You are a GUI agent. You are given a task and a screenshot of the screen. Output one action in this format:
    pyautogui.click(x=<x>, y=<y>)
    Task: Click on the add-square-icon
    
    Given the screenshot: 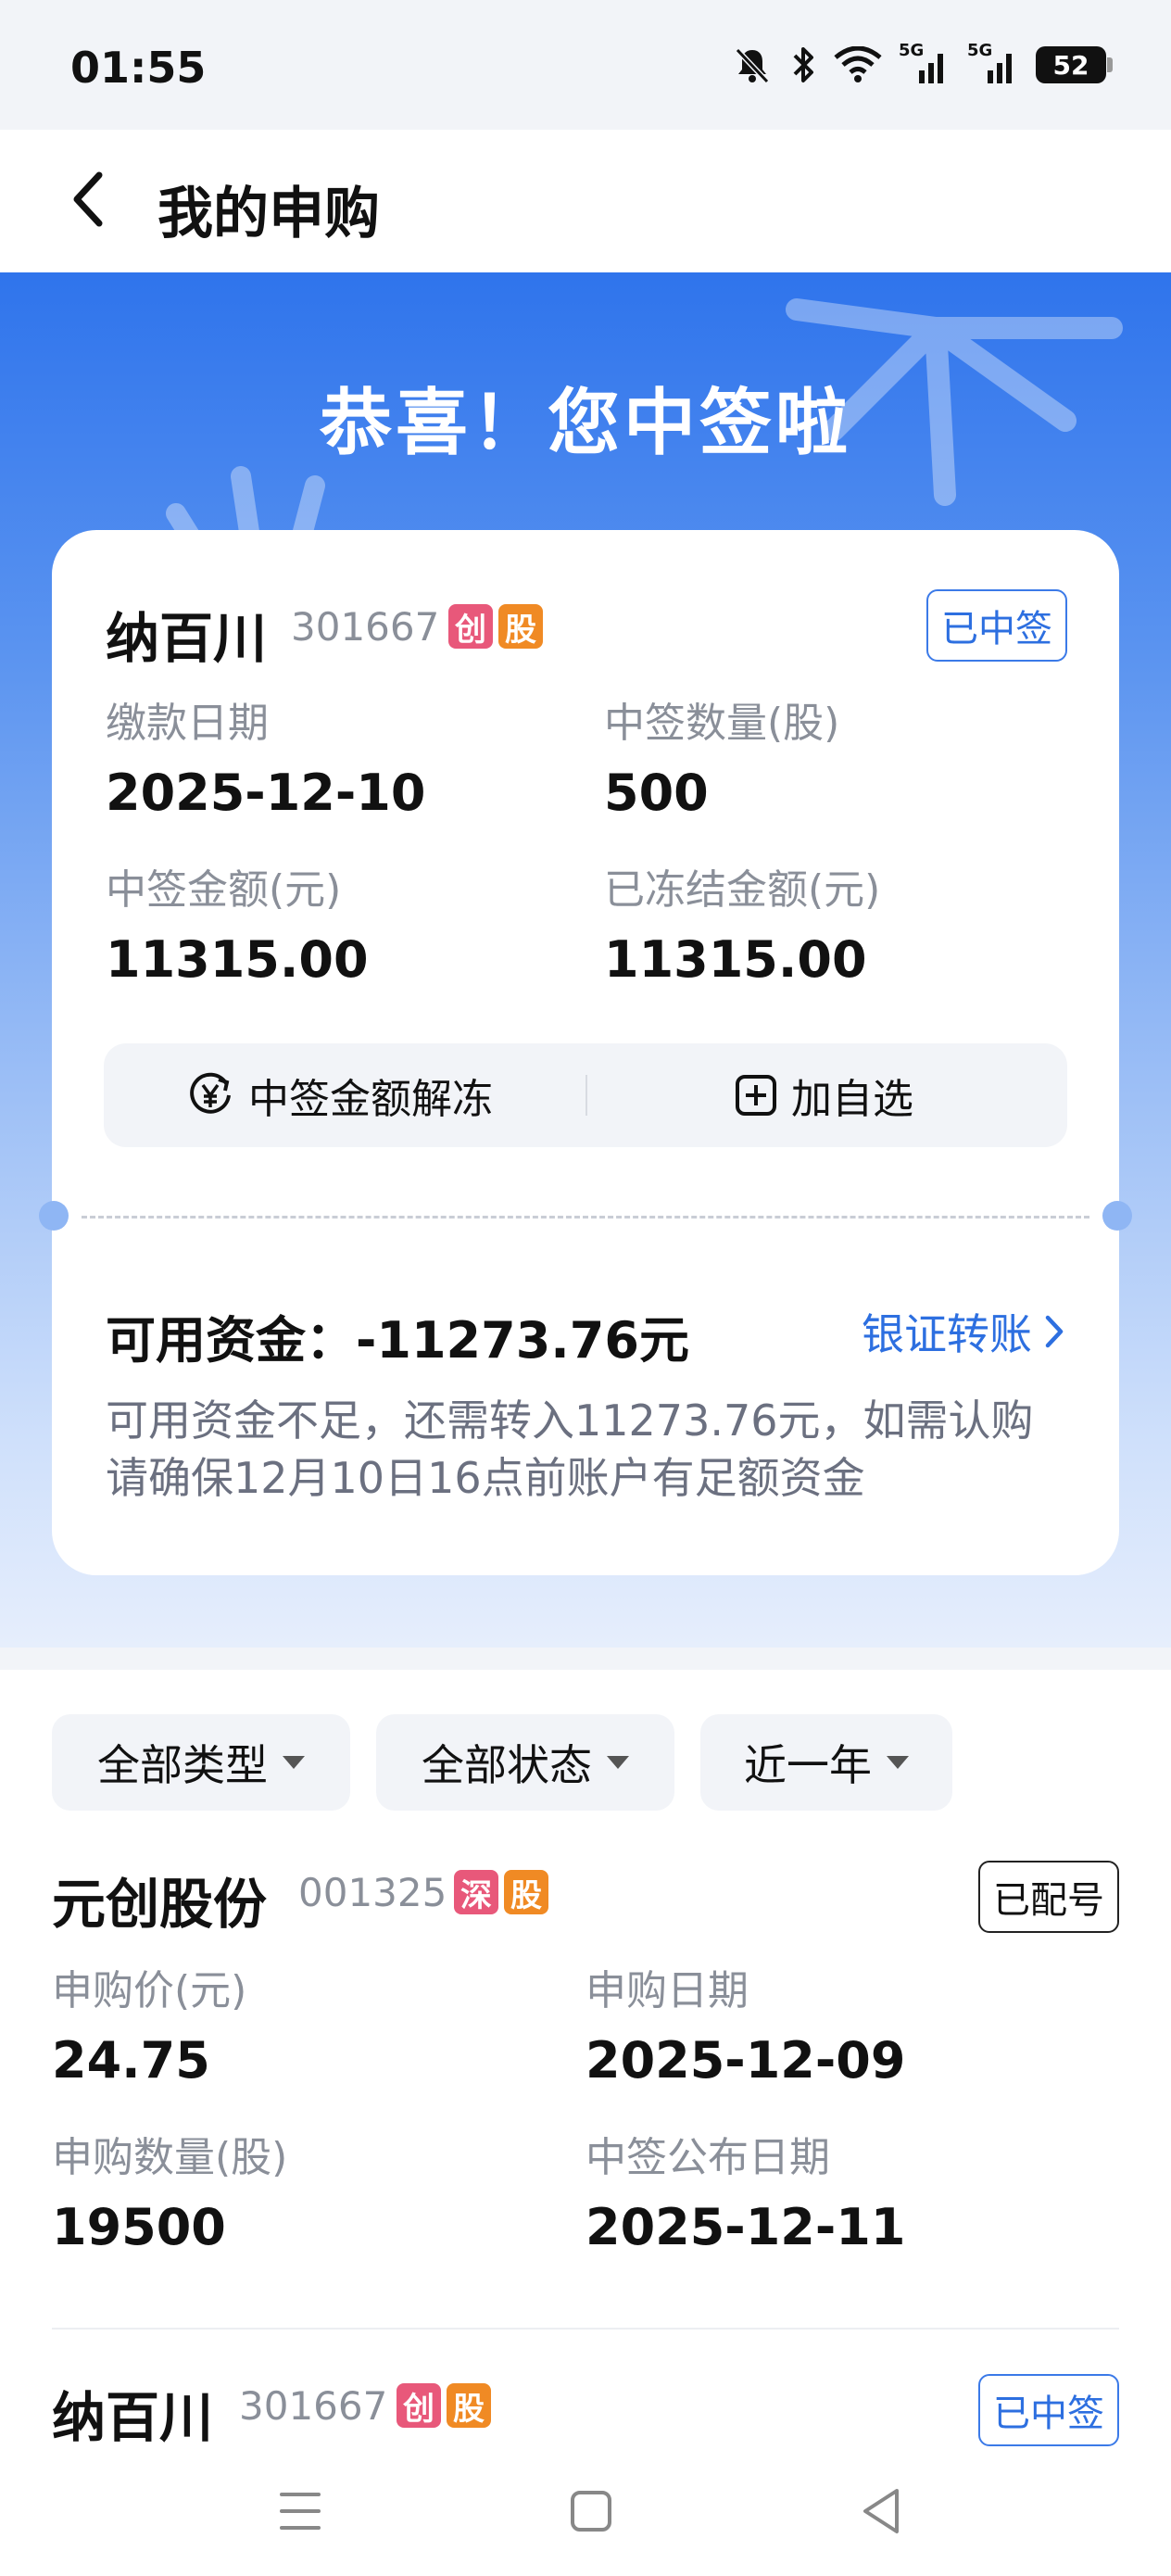 What is the action you would take?
    pyautogui.click(x=756, y=1095)
    